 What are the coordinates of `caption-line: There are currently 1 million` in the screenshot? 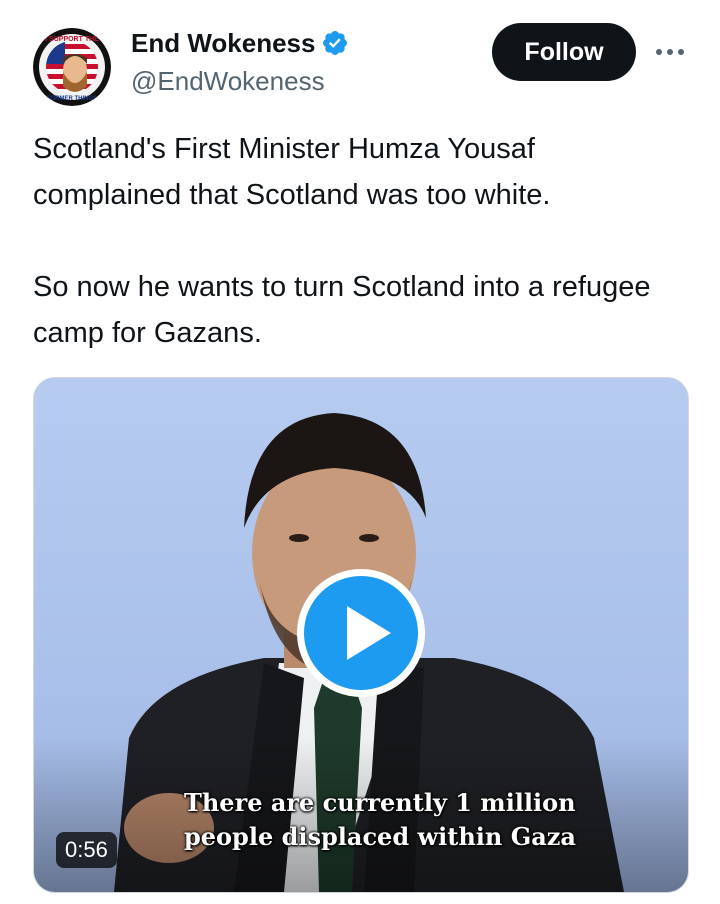 It's located at (380, 802).